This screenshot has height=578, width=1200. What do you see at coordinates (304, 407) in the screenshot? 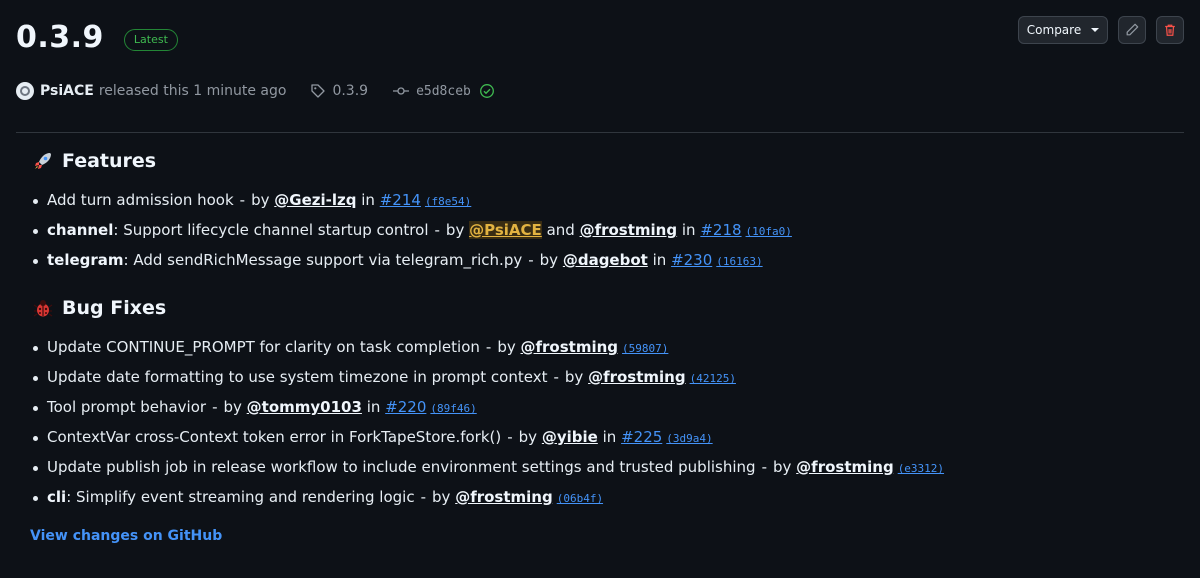
I see `user-mention: @tommy0103` at bounding box center [304, 407].